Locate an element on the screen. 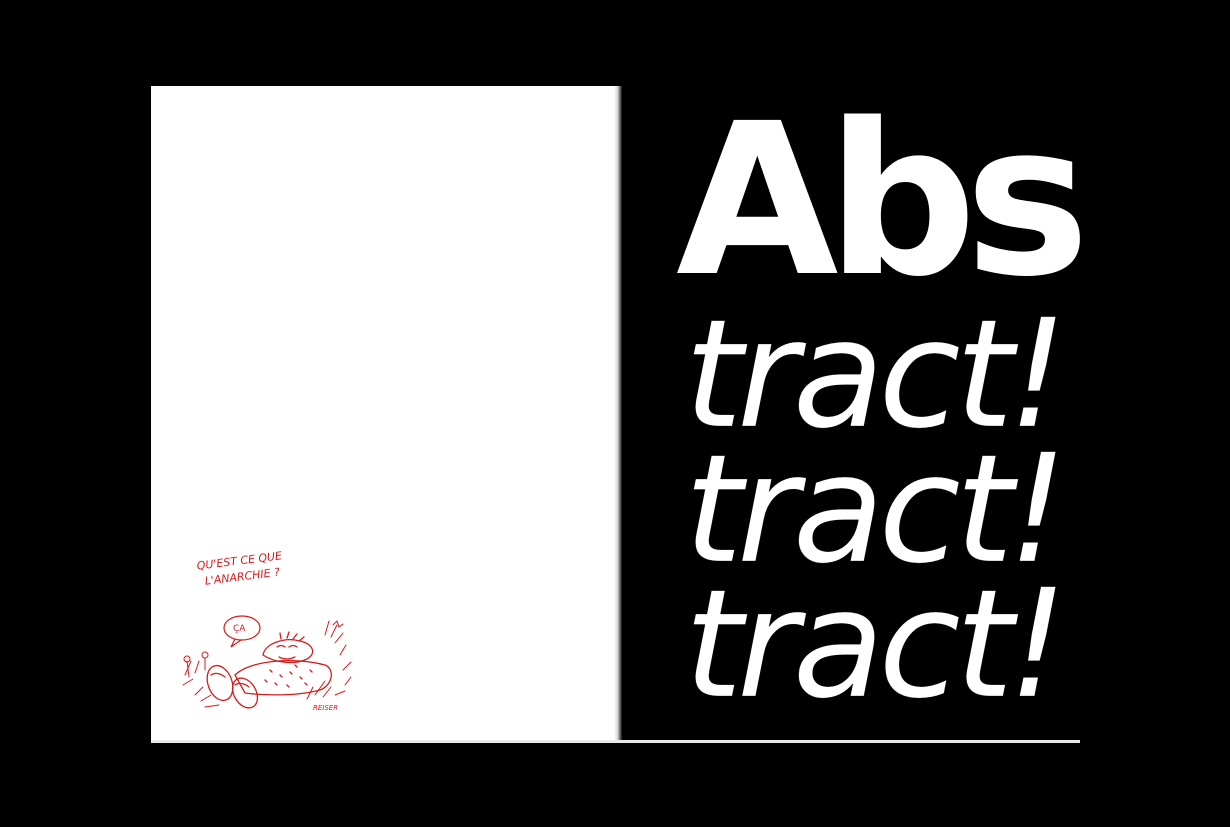  book-spine is located at coordinates (618, 414).